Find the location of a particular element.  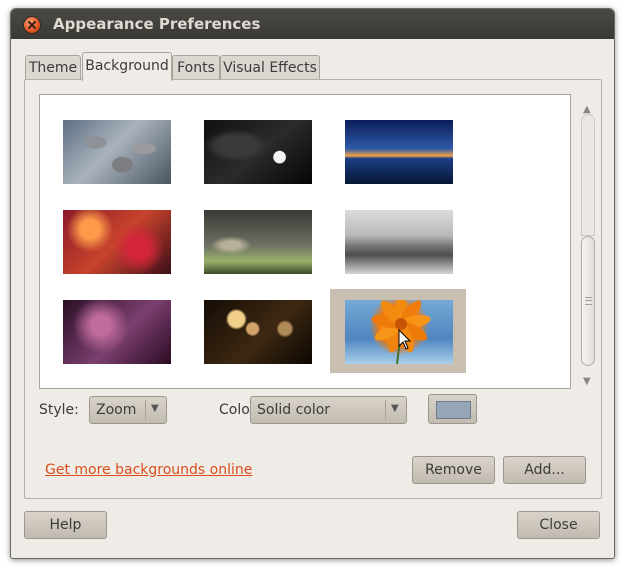

help-button: Help is located at coordinates (65, 525).